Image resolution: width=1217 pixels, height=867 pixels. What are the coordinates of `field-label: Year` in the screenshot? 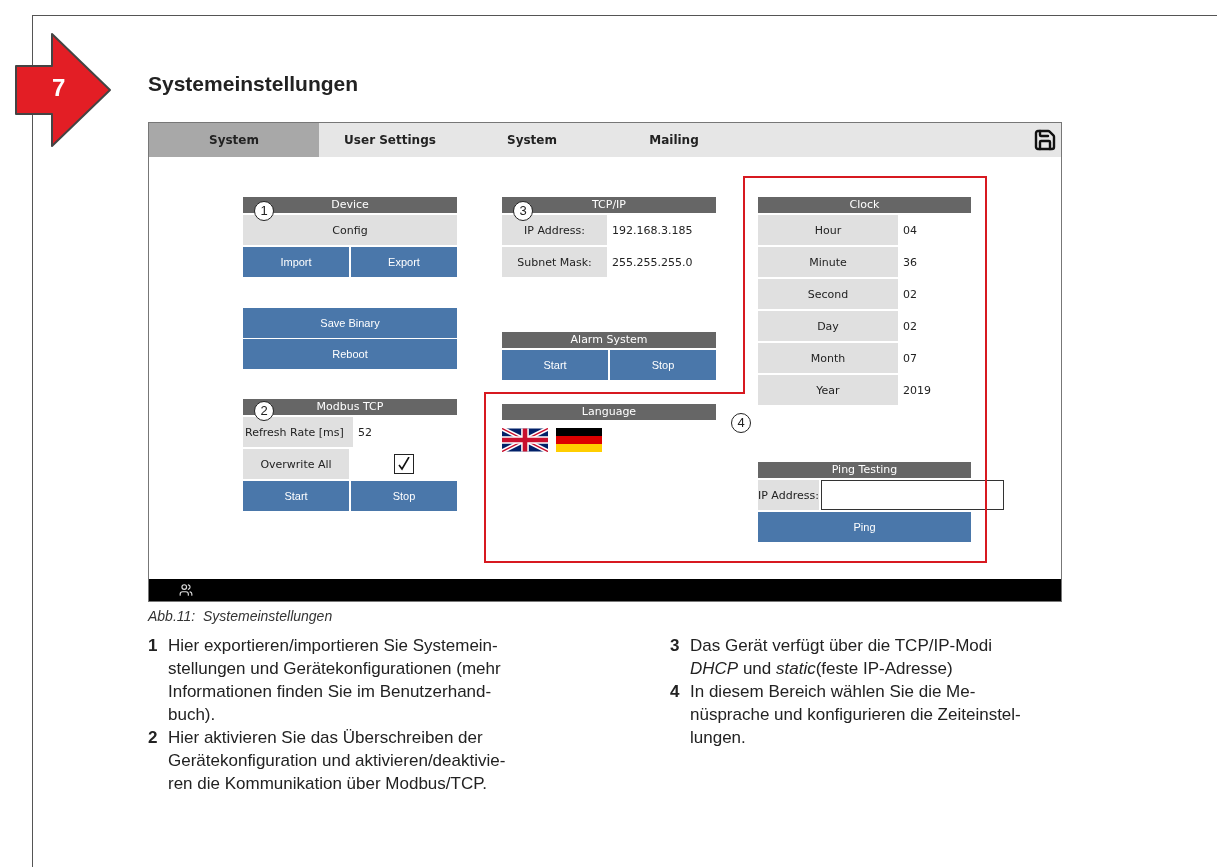 It's located at (828, 390).